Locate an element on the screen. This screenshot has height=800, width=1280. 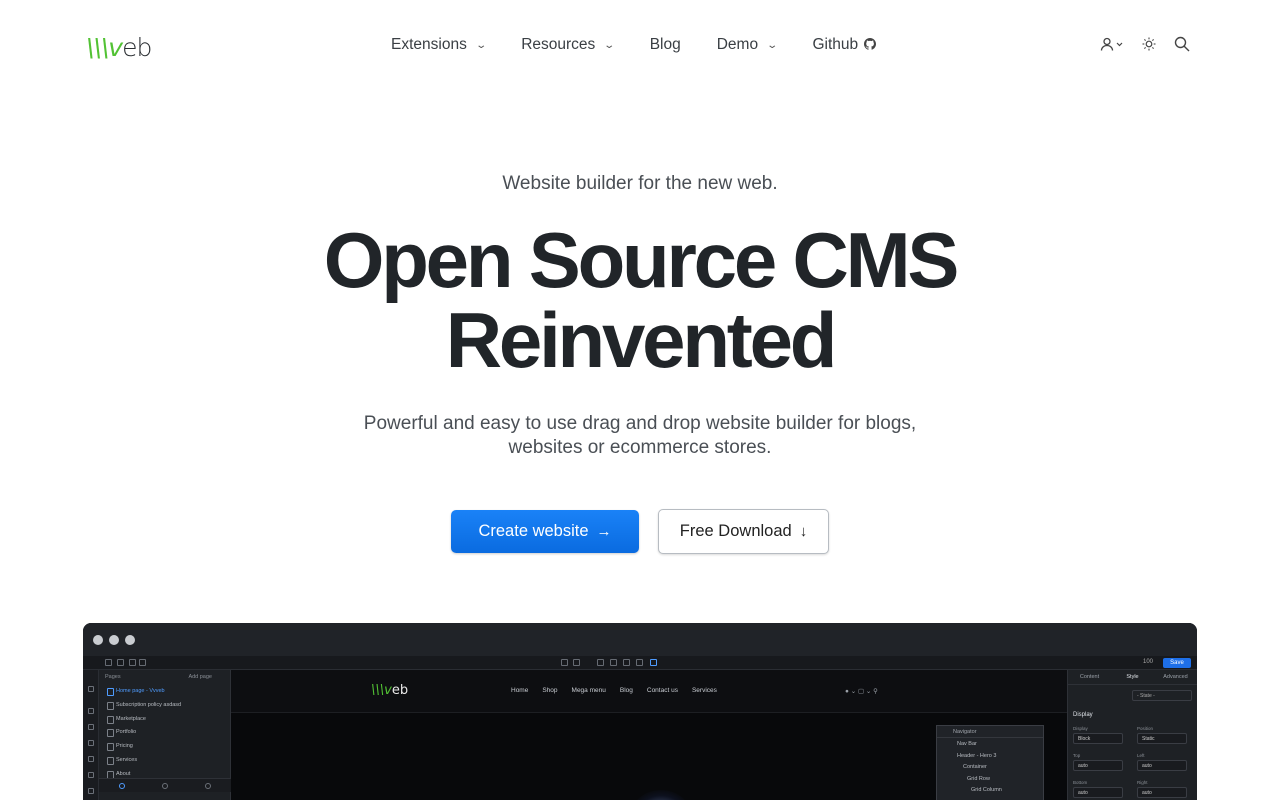
menu-item-extensions: Extensions ⌄ is located at coordinates (439, 45).